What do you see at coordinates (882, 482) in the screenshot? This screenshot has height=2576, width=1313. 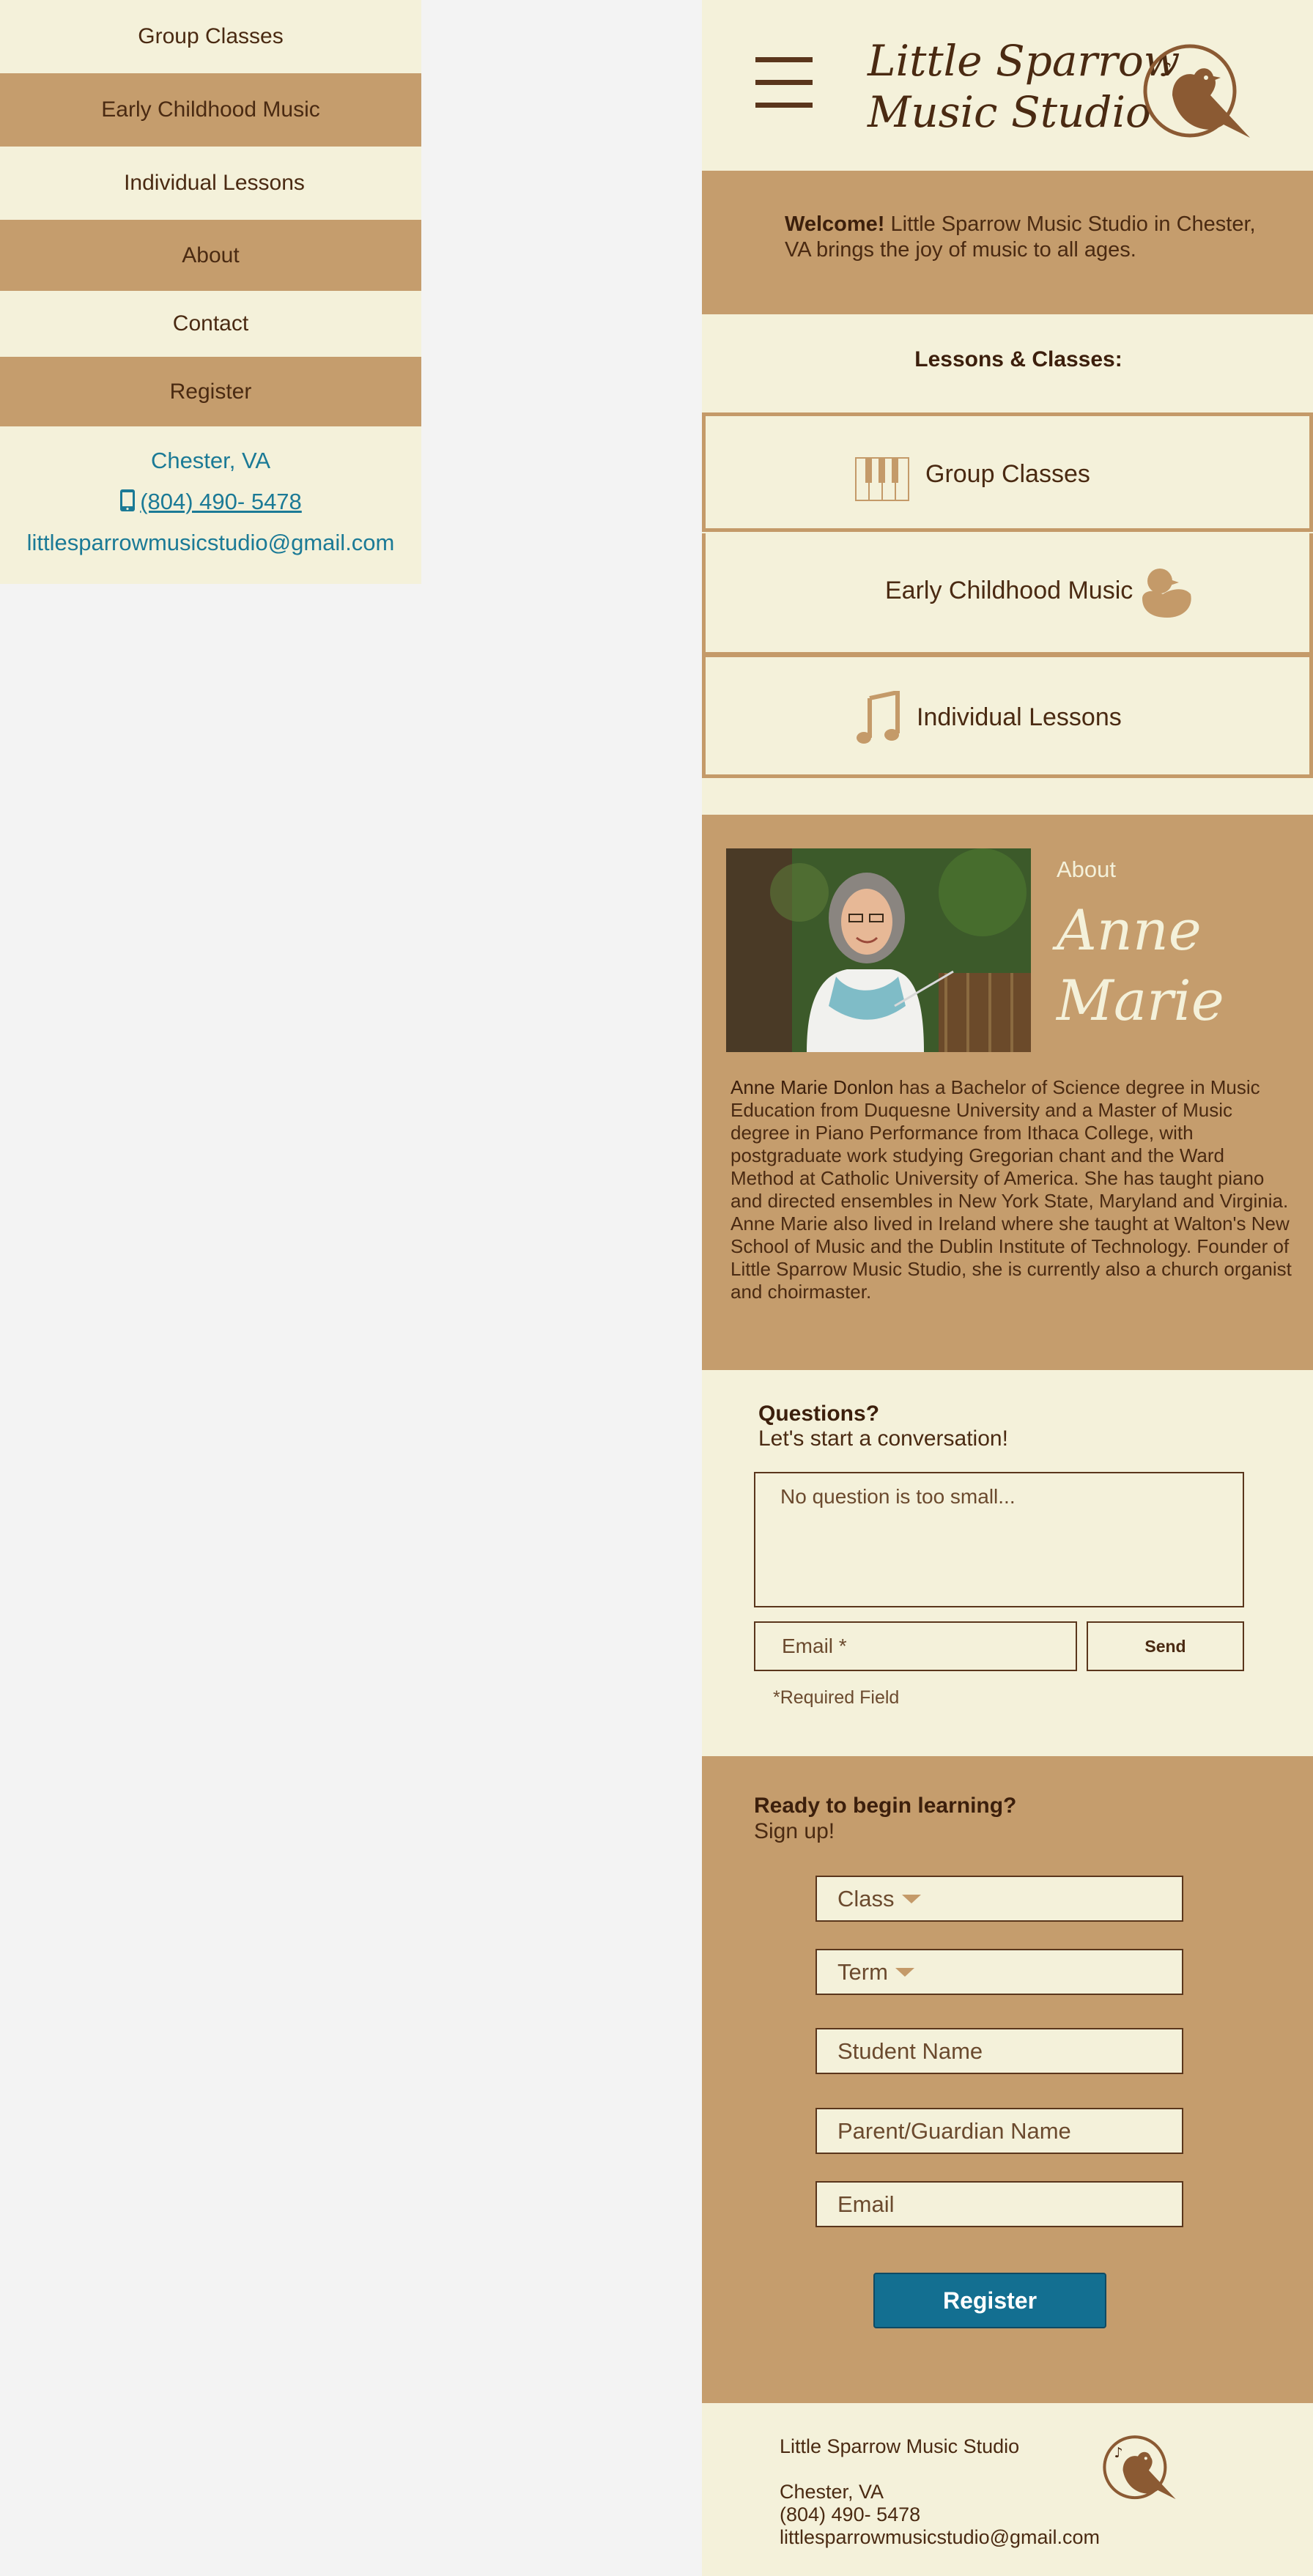 I see `piano-keys-icon` at bounding box center [882, 482].